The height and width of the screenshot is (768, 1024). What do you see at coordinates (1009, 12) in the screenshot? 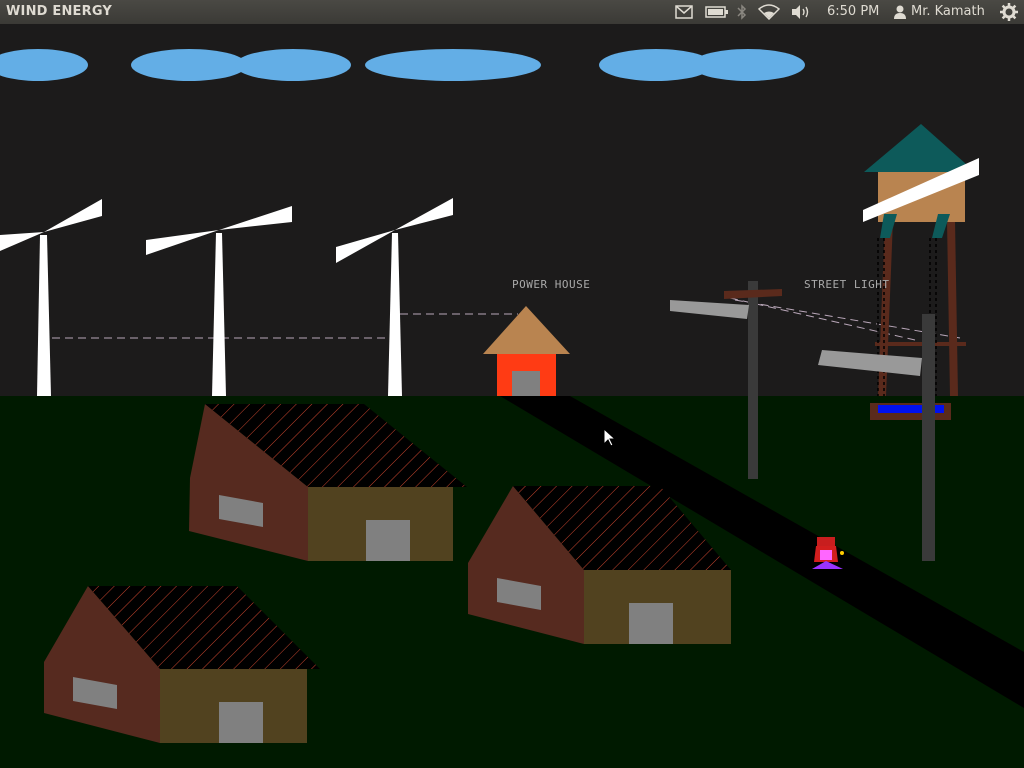
I see `gear-icon` at bounding box center [1009, 12].